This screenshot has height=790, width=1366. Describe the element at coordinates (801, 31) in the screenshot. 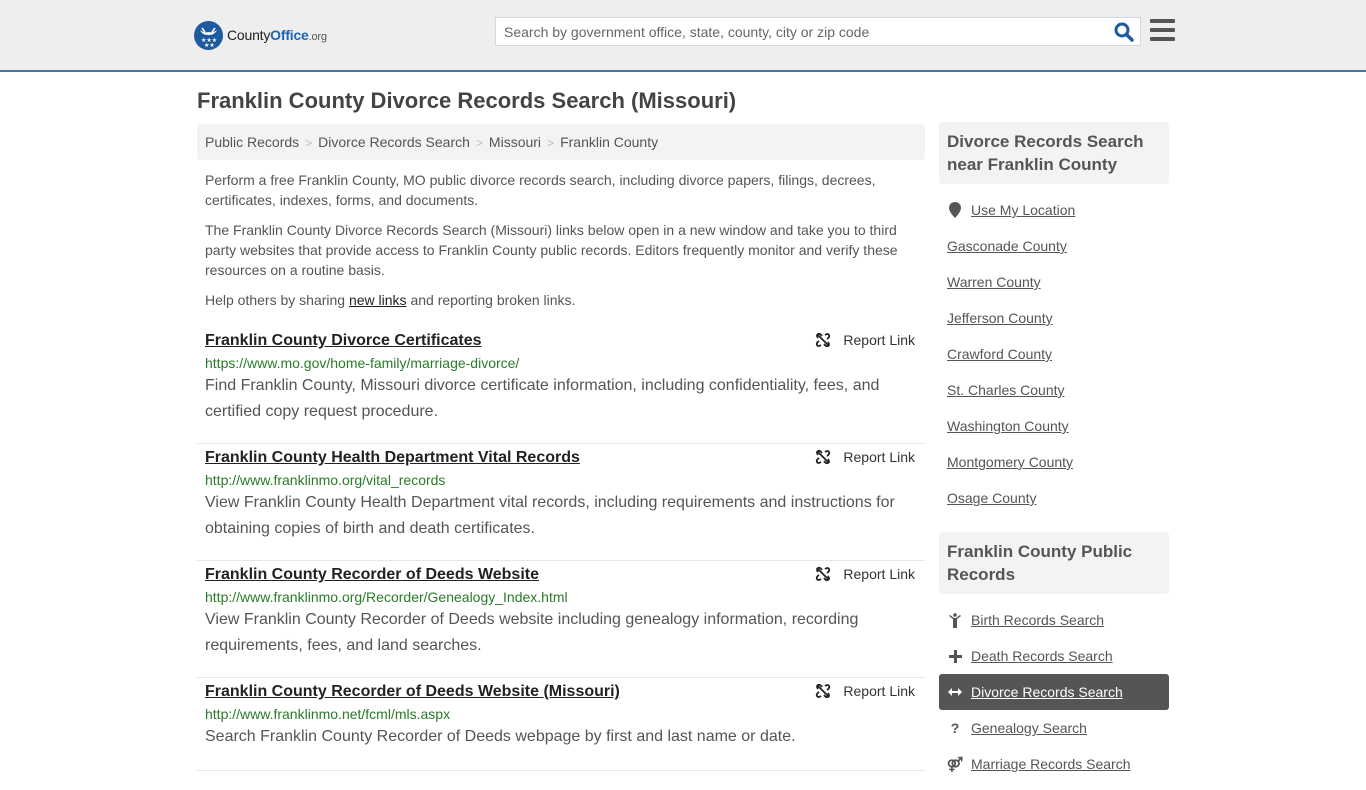

I see `search-input` at that location.